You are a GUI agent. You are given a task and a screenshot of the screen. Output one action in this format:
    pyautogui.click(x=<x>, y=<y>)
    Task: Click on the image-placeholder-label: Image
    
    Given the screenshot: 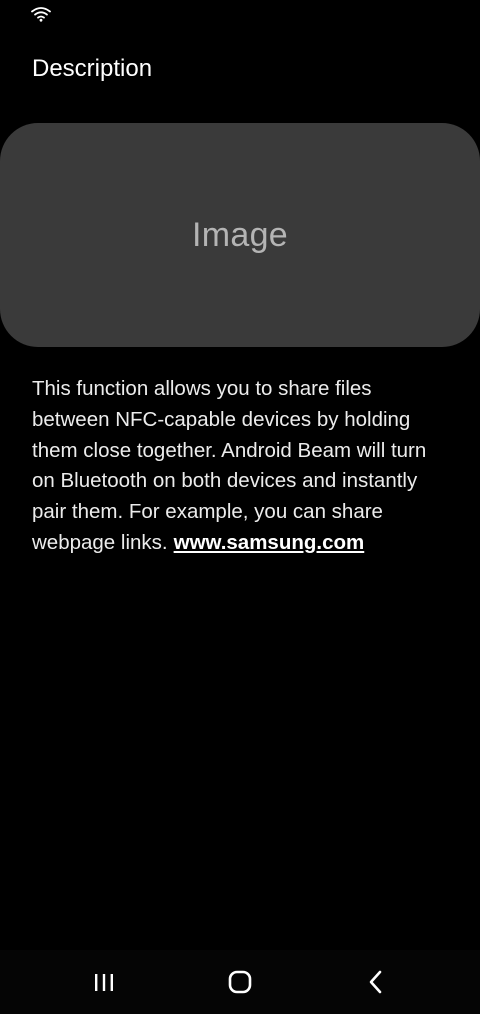 What is the action you would take?
    pyautogui.click(x=240, y=234)
    